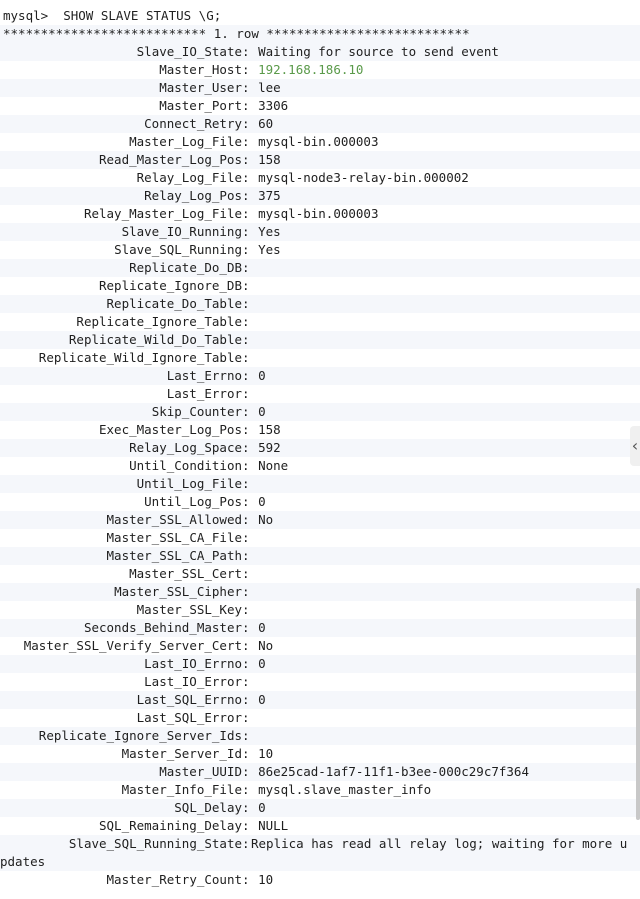 This screenshot has width=640, height=899. What do you see at coordinates (185, 447) in the screenshot?
I see `field-name: Relay_Log_Space` at bounding box center [185, 447].